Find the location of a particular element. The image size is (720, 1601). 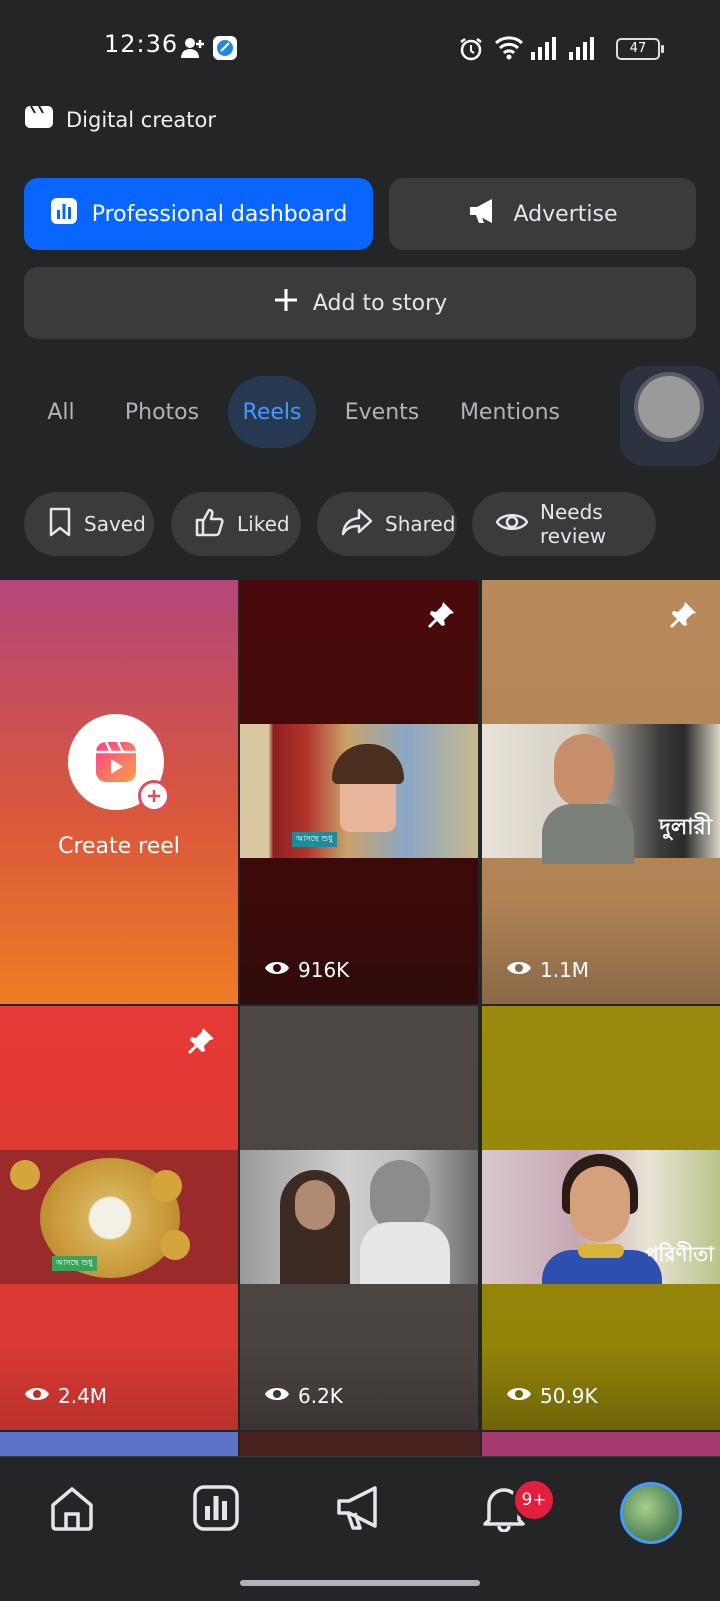

advertise-label: Advertise is located at coordinates (565, 214).